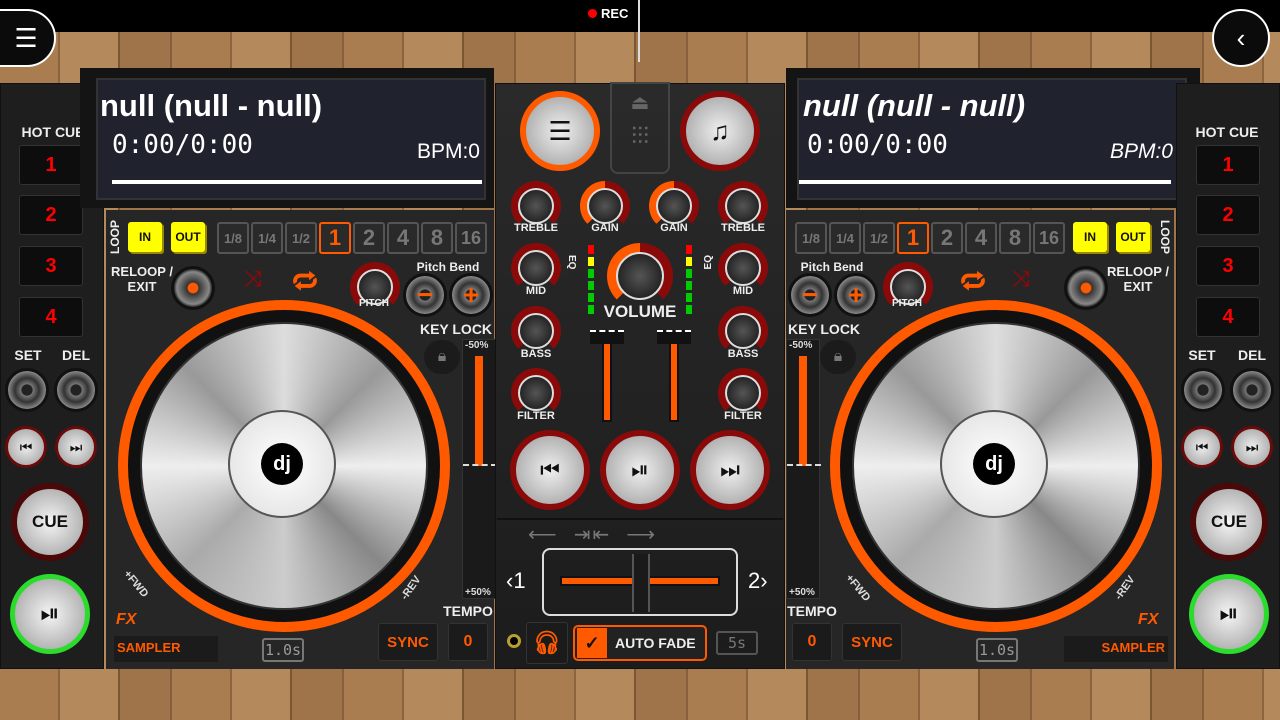 The height and width of the screenshot is (720, 1280). I want to click on mixer-toggle-button: ⏏ ⫶⫶⫶, so click(640, 128).